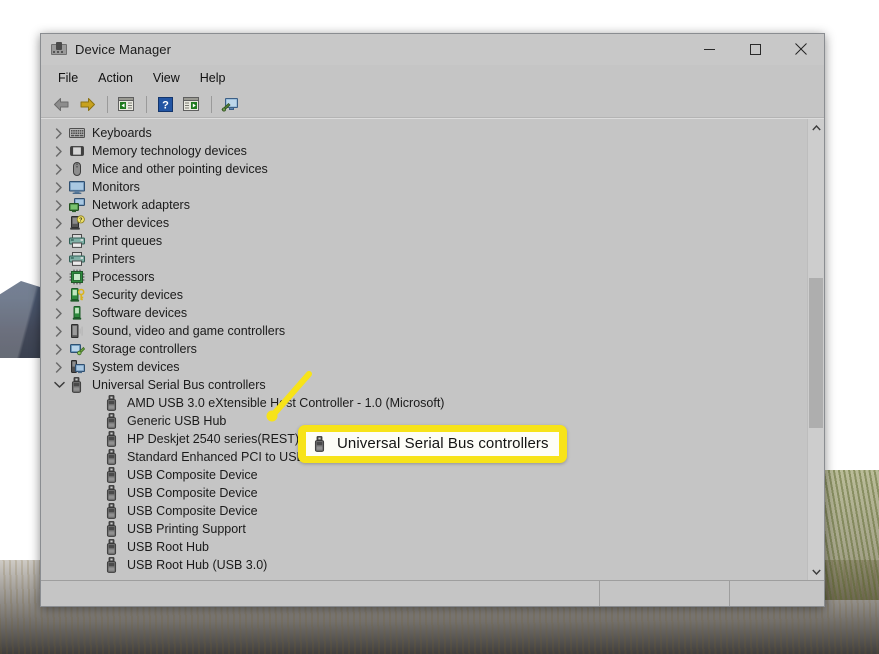 The height and width of the screenshot is (654, 879). Describe the element at coordinates (169, 151) in the screenshot. I see `tree-item-label: Memory technology devices` at that location.